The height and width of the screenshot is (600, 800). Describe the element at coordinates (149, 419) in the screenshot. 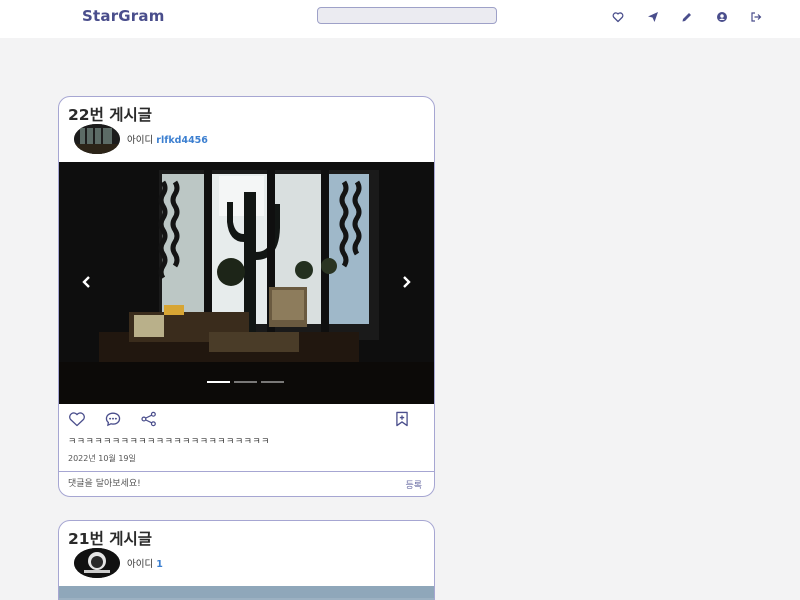

I see `share-icon` at that location.